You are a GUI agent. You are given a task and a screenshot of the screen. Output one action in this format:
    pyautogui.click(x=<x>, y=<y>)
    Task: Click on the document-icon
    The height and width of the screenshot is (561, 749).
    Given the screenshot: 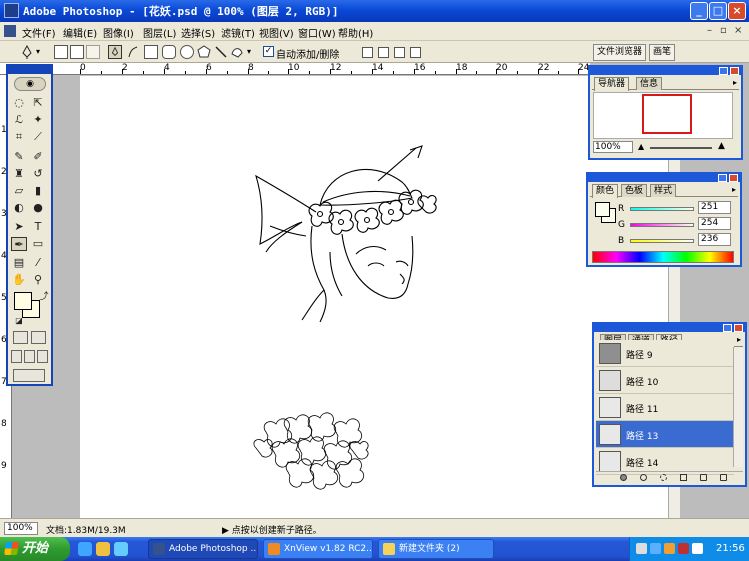 What is the action you would take?
    pyautogui.click(x=10, y=31)
    